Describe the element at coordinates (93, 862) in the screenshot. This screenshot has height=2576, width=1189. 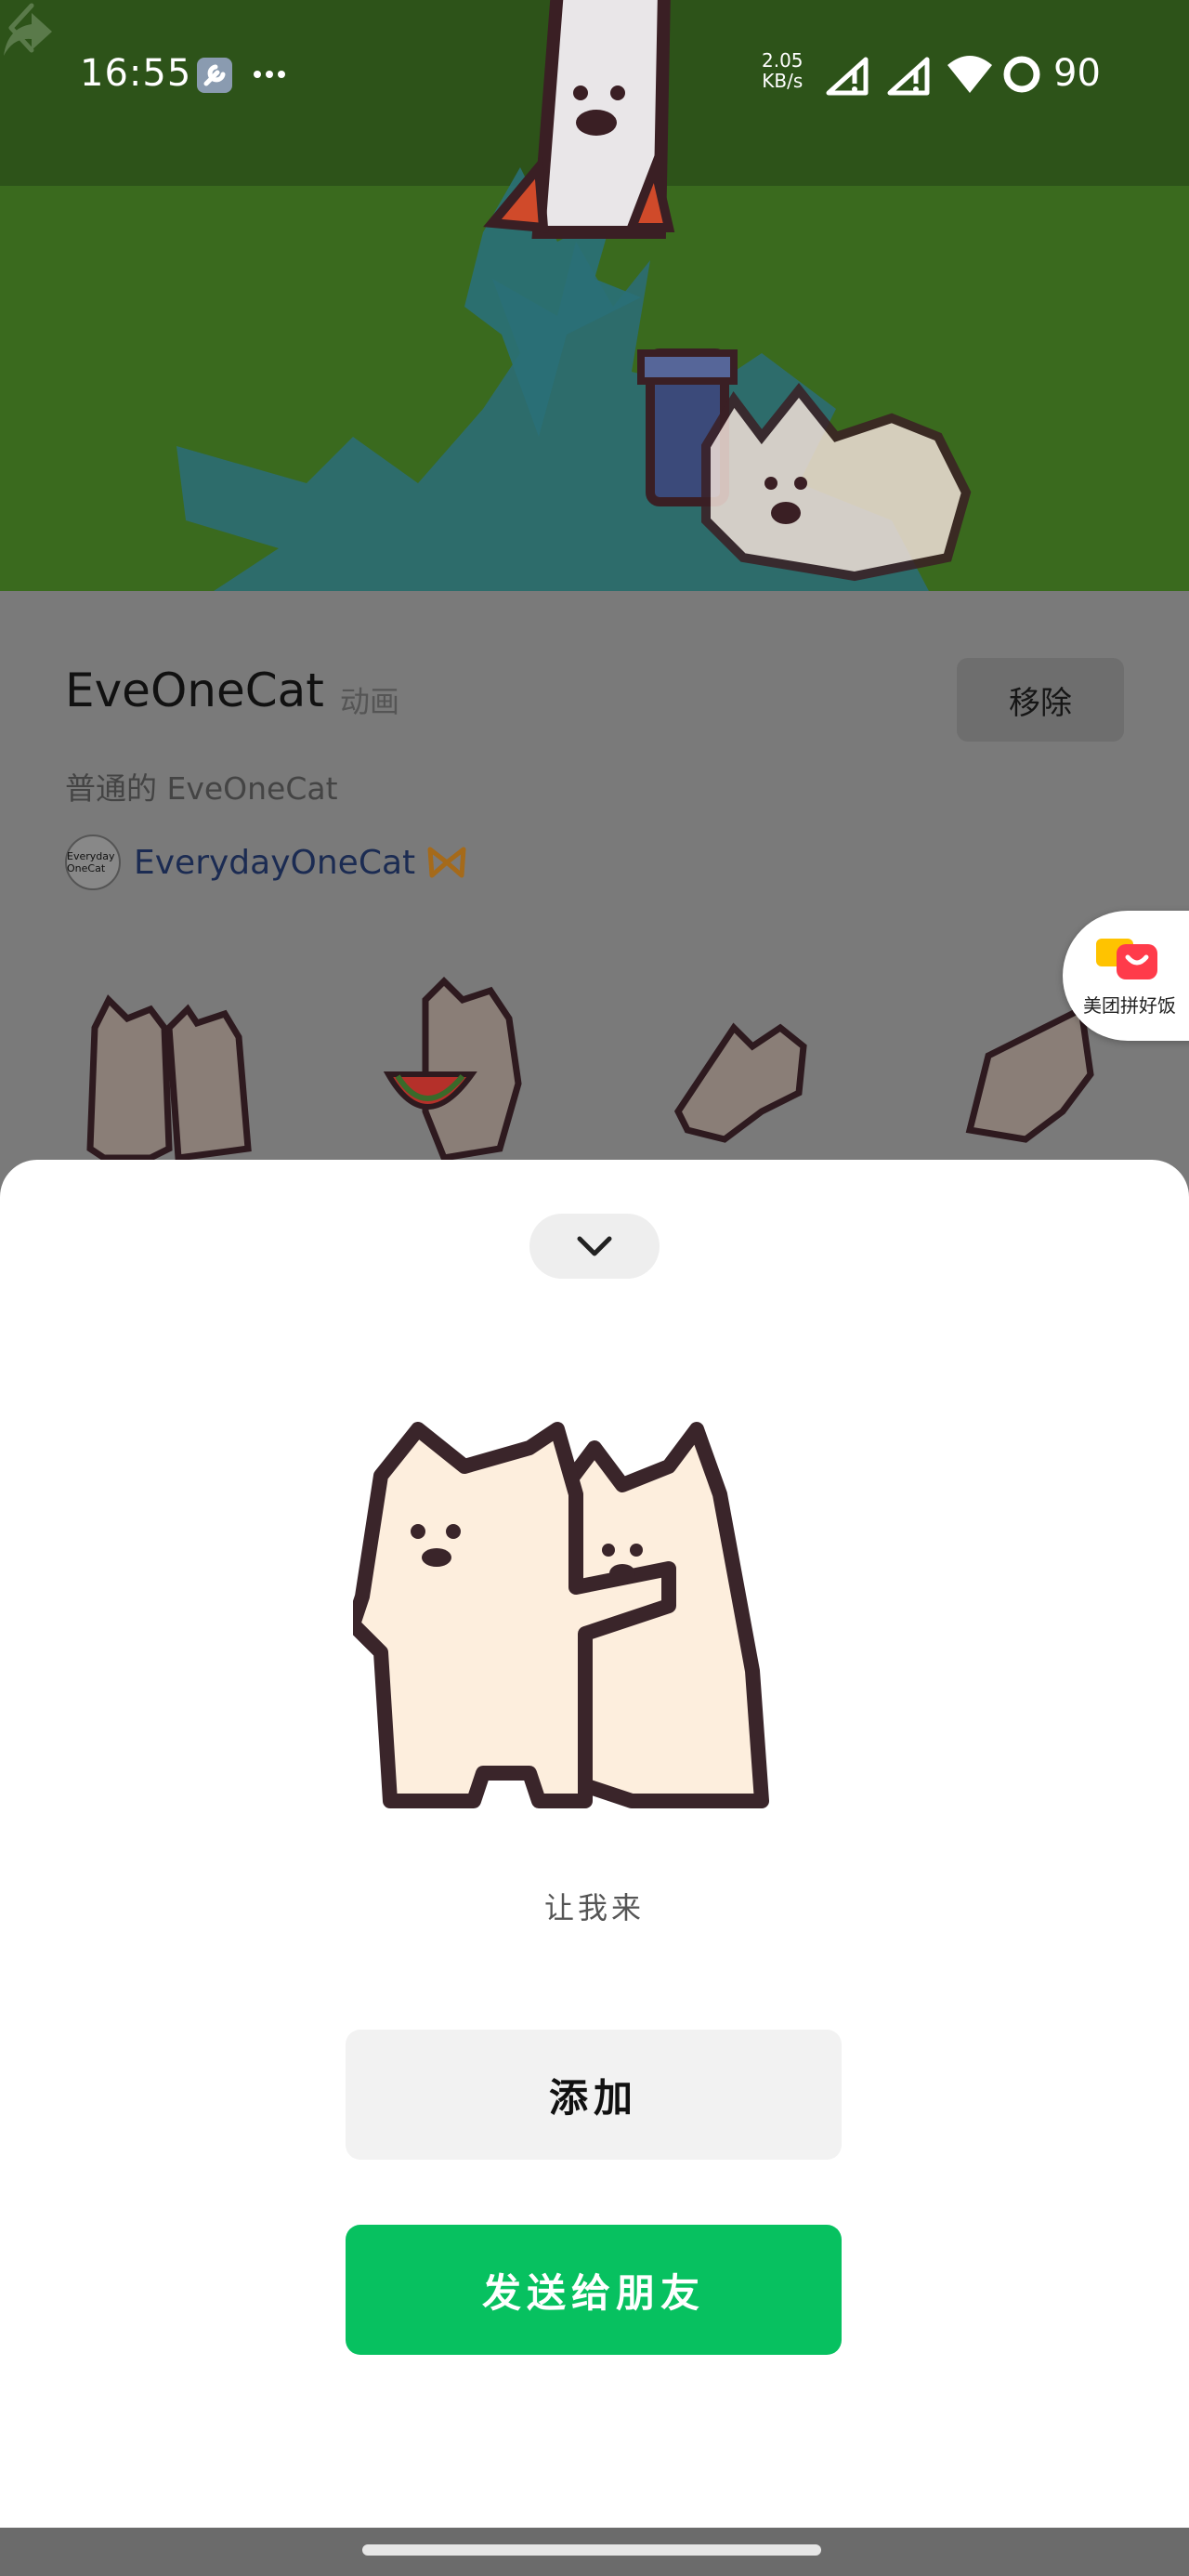
I see `author-avatar: Everyday OneCat` at that location.